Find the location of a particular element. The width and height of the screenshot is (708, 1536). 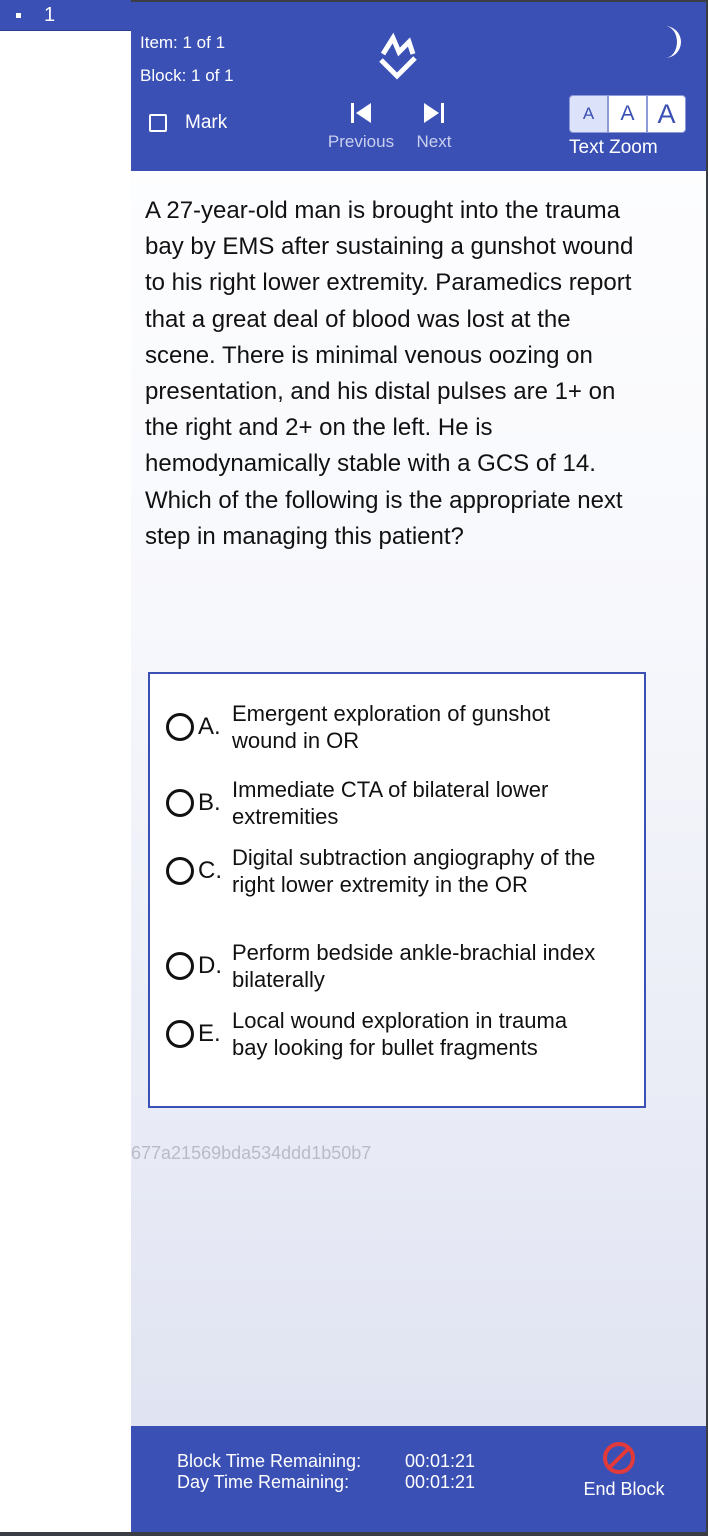

answer-letter: E. is located at coordinates (209, 1033).